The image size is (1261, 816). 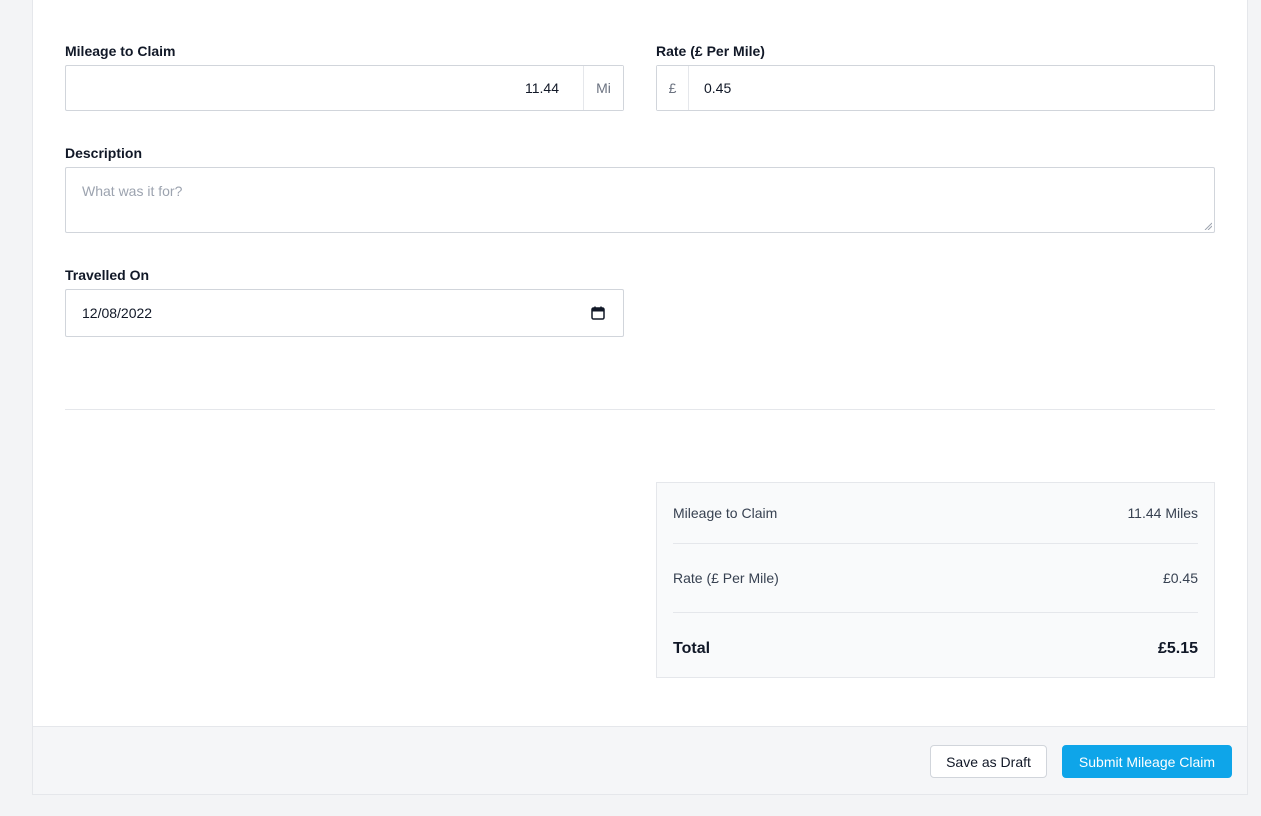 What do you see at coordinates (935, 513) in the screenshot?
I see `summary-row-mileage: Mileage to Claim 11.44 Miles` at bounding box center [935, 513].